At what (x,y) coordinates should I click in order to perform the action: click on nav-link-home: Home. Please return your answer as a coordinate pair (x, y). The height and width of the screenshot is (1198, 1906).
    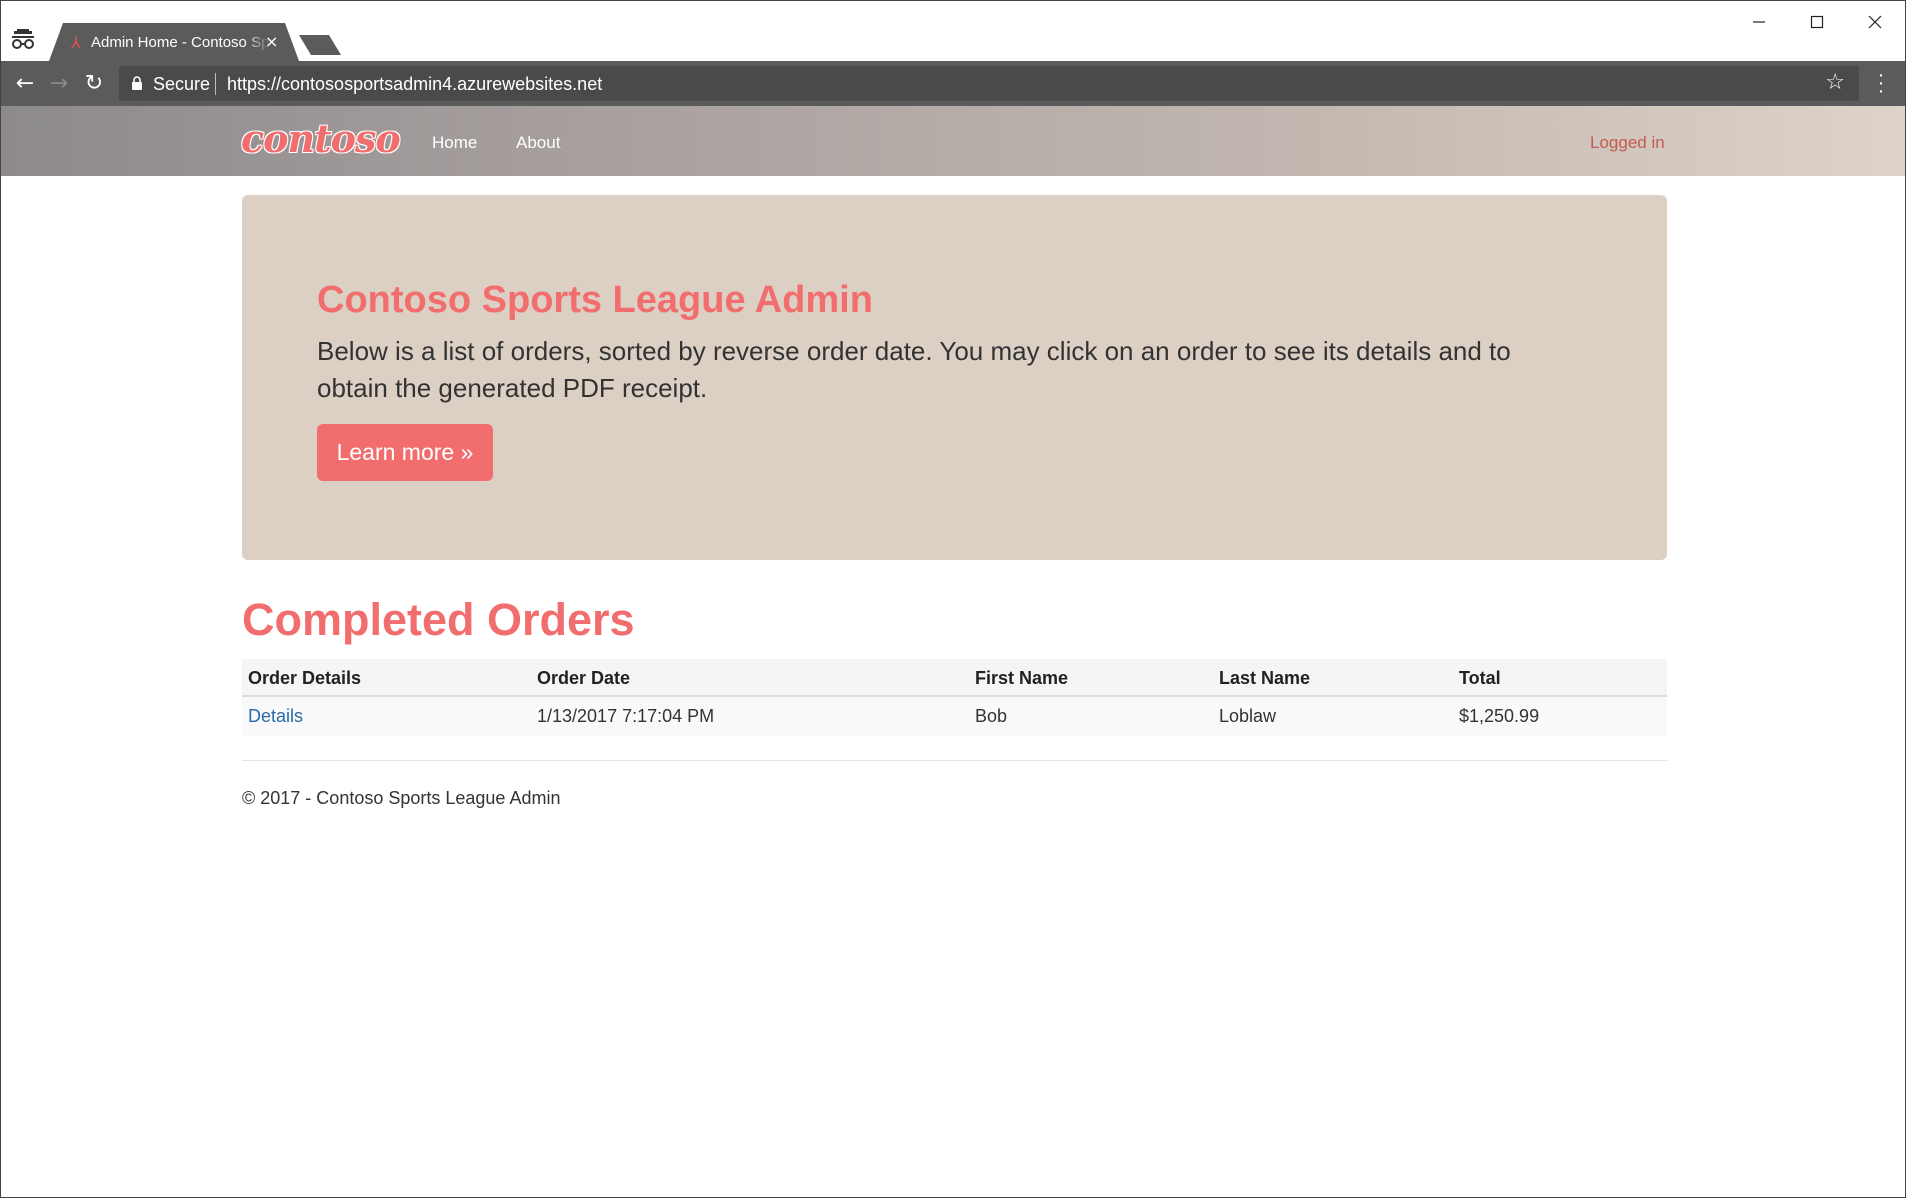
    Looking at the image, I should click on (454, 143).